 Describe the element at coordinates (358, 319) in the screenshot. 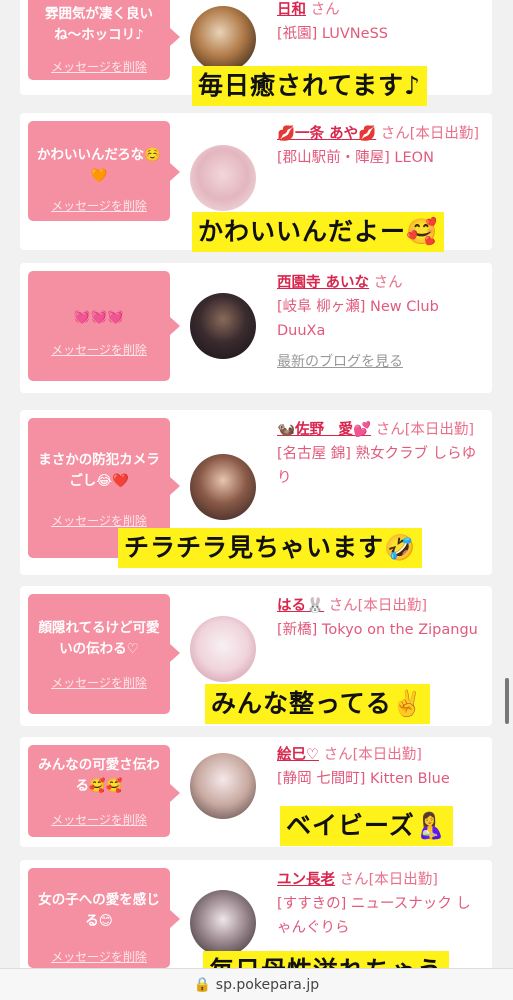

I see `shop-link: [岐阜 柳ヶ瀬] New Club DuuXa` at that location.